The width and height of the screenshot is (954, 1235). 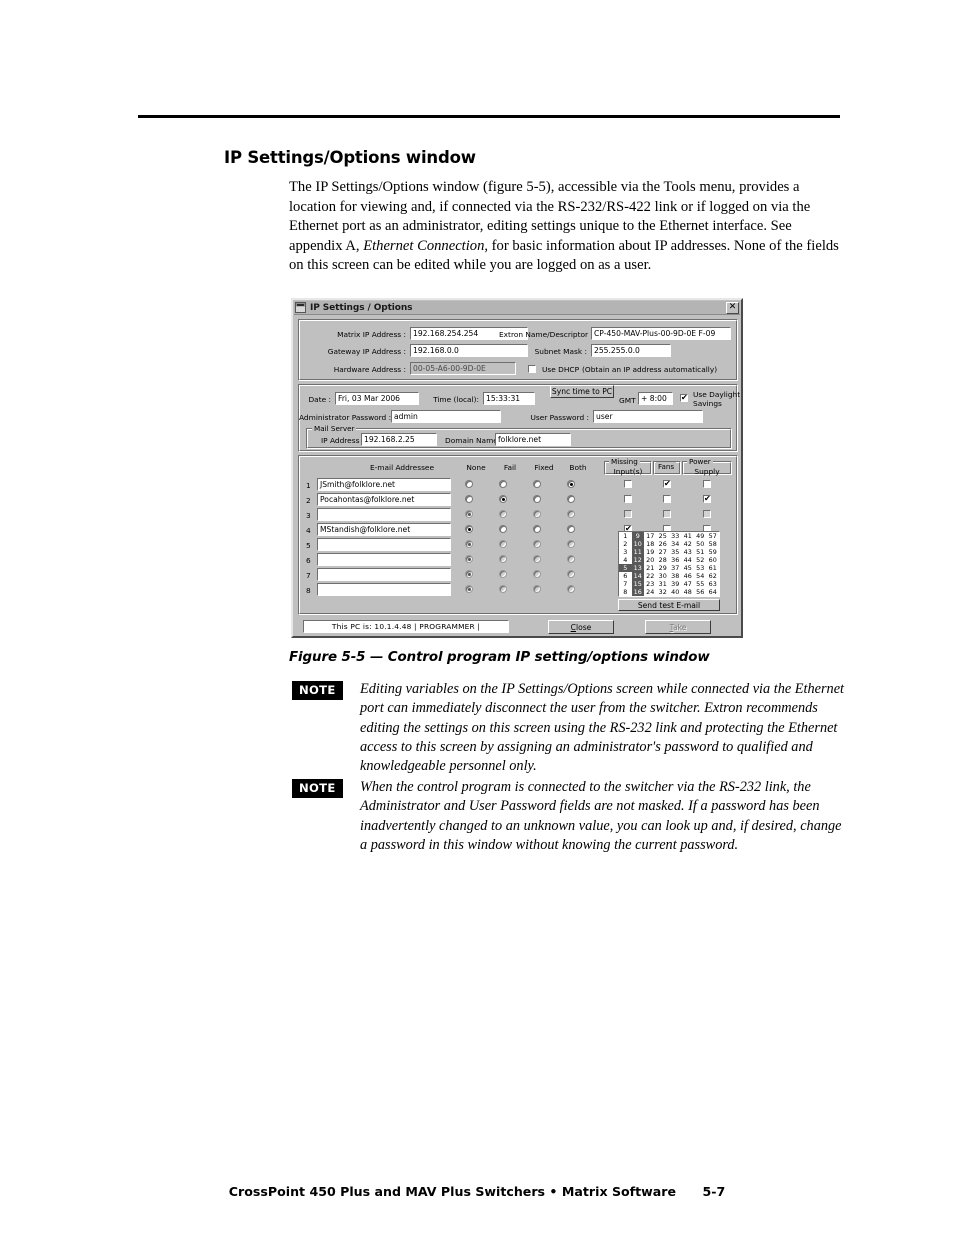 I want to click on port-cell: 22, so click(x=650, y=576).